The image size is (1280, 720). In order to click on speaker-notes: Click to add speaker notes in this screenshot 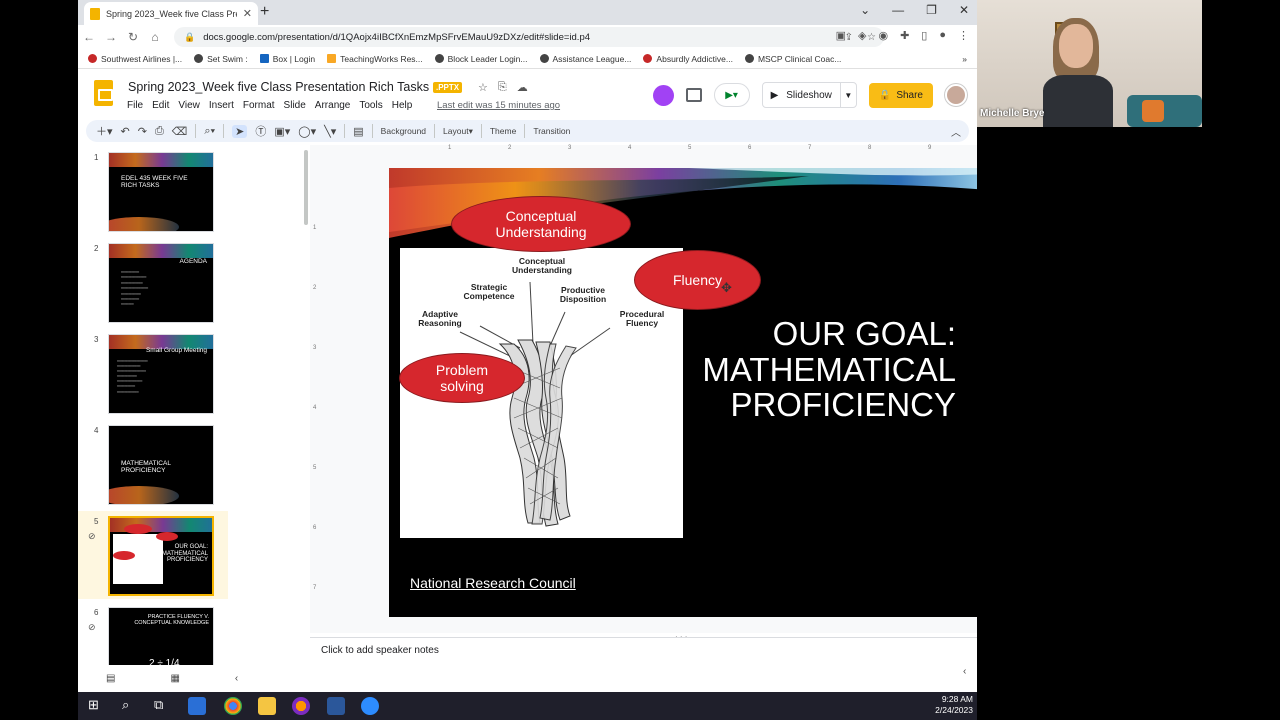, I will do `click(643, 664)`.